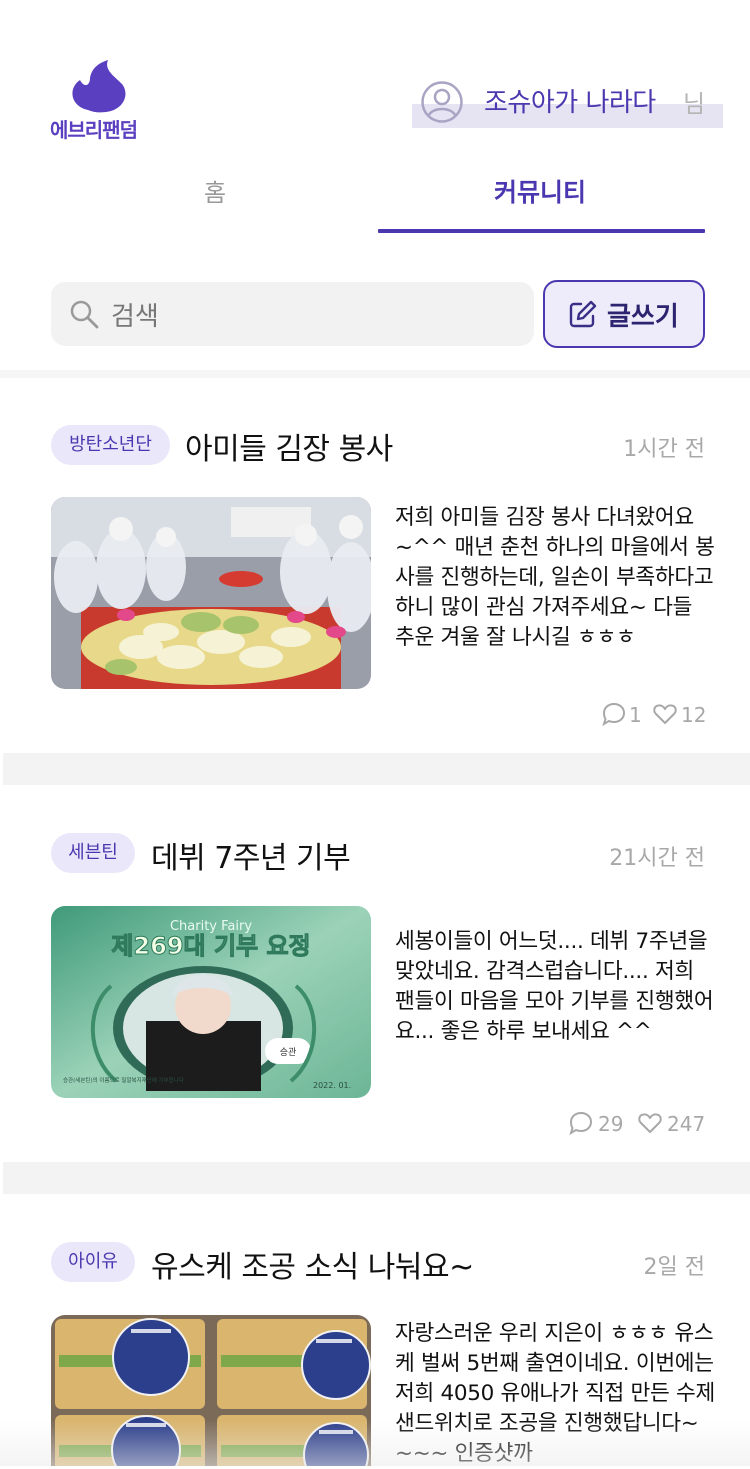 This screenshot has width=750, height=1469. I want to click on app-logo: 에브리팬덤, so click(101, 100).